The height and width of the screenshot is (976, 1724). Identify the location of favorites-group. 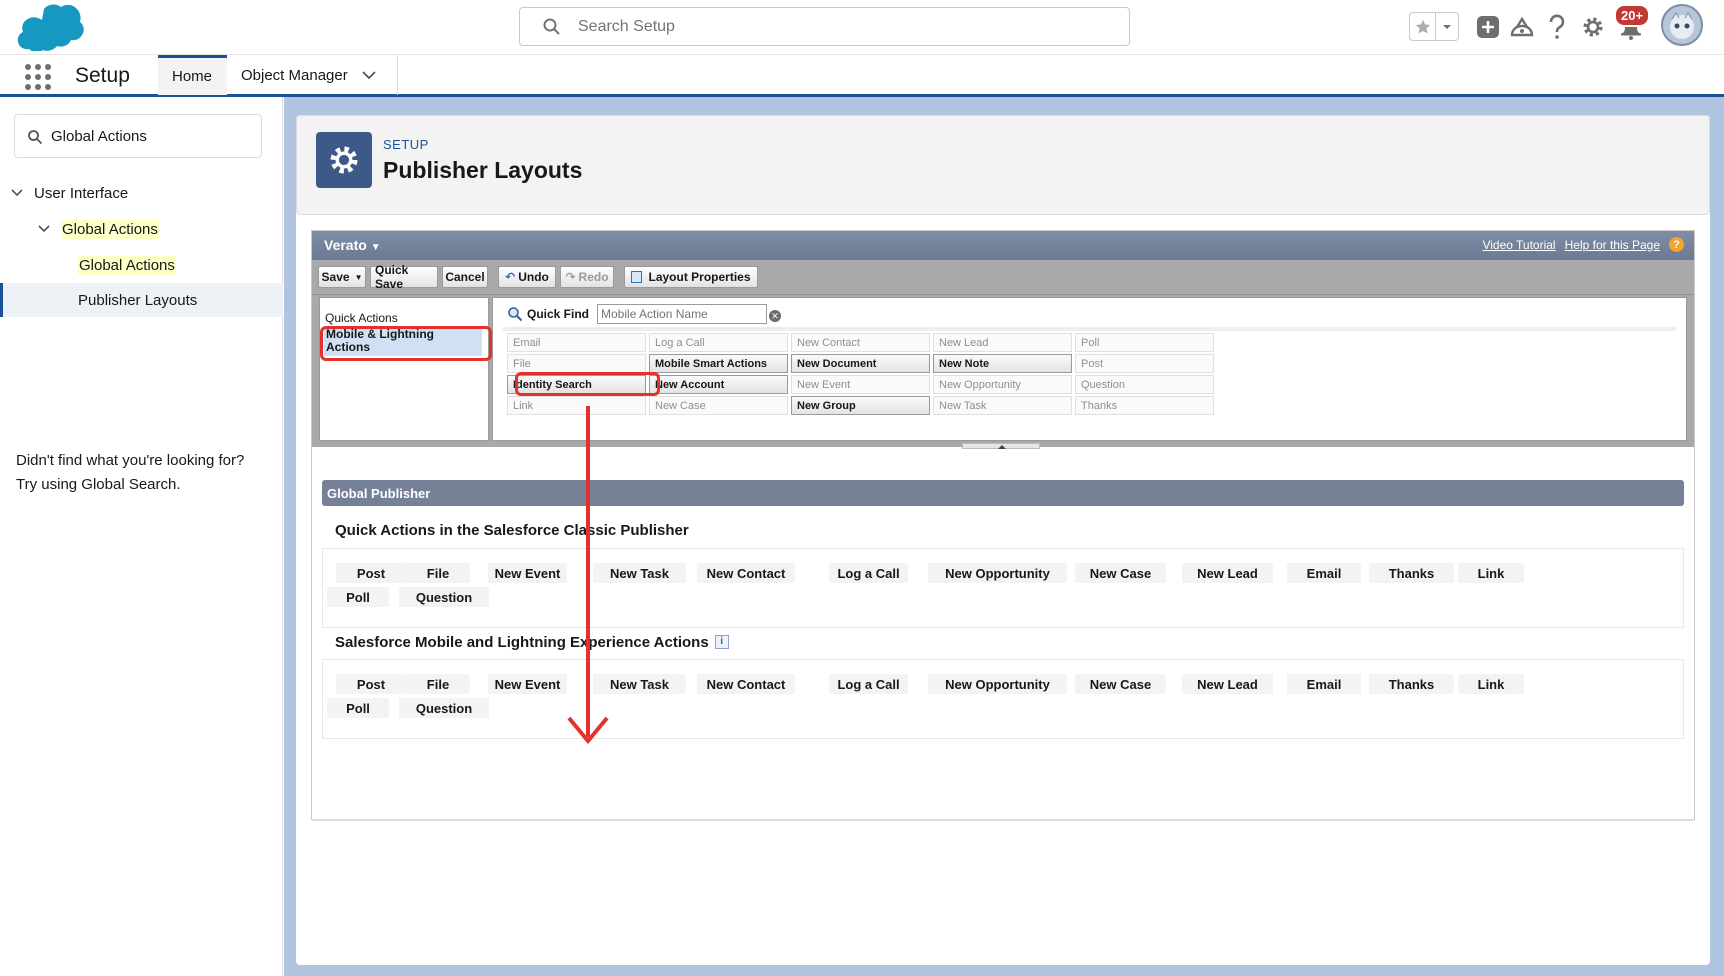
(1434, 26).